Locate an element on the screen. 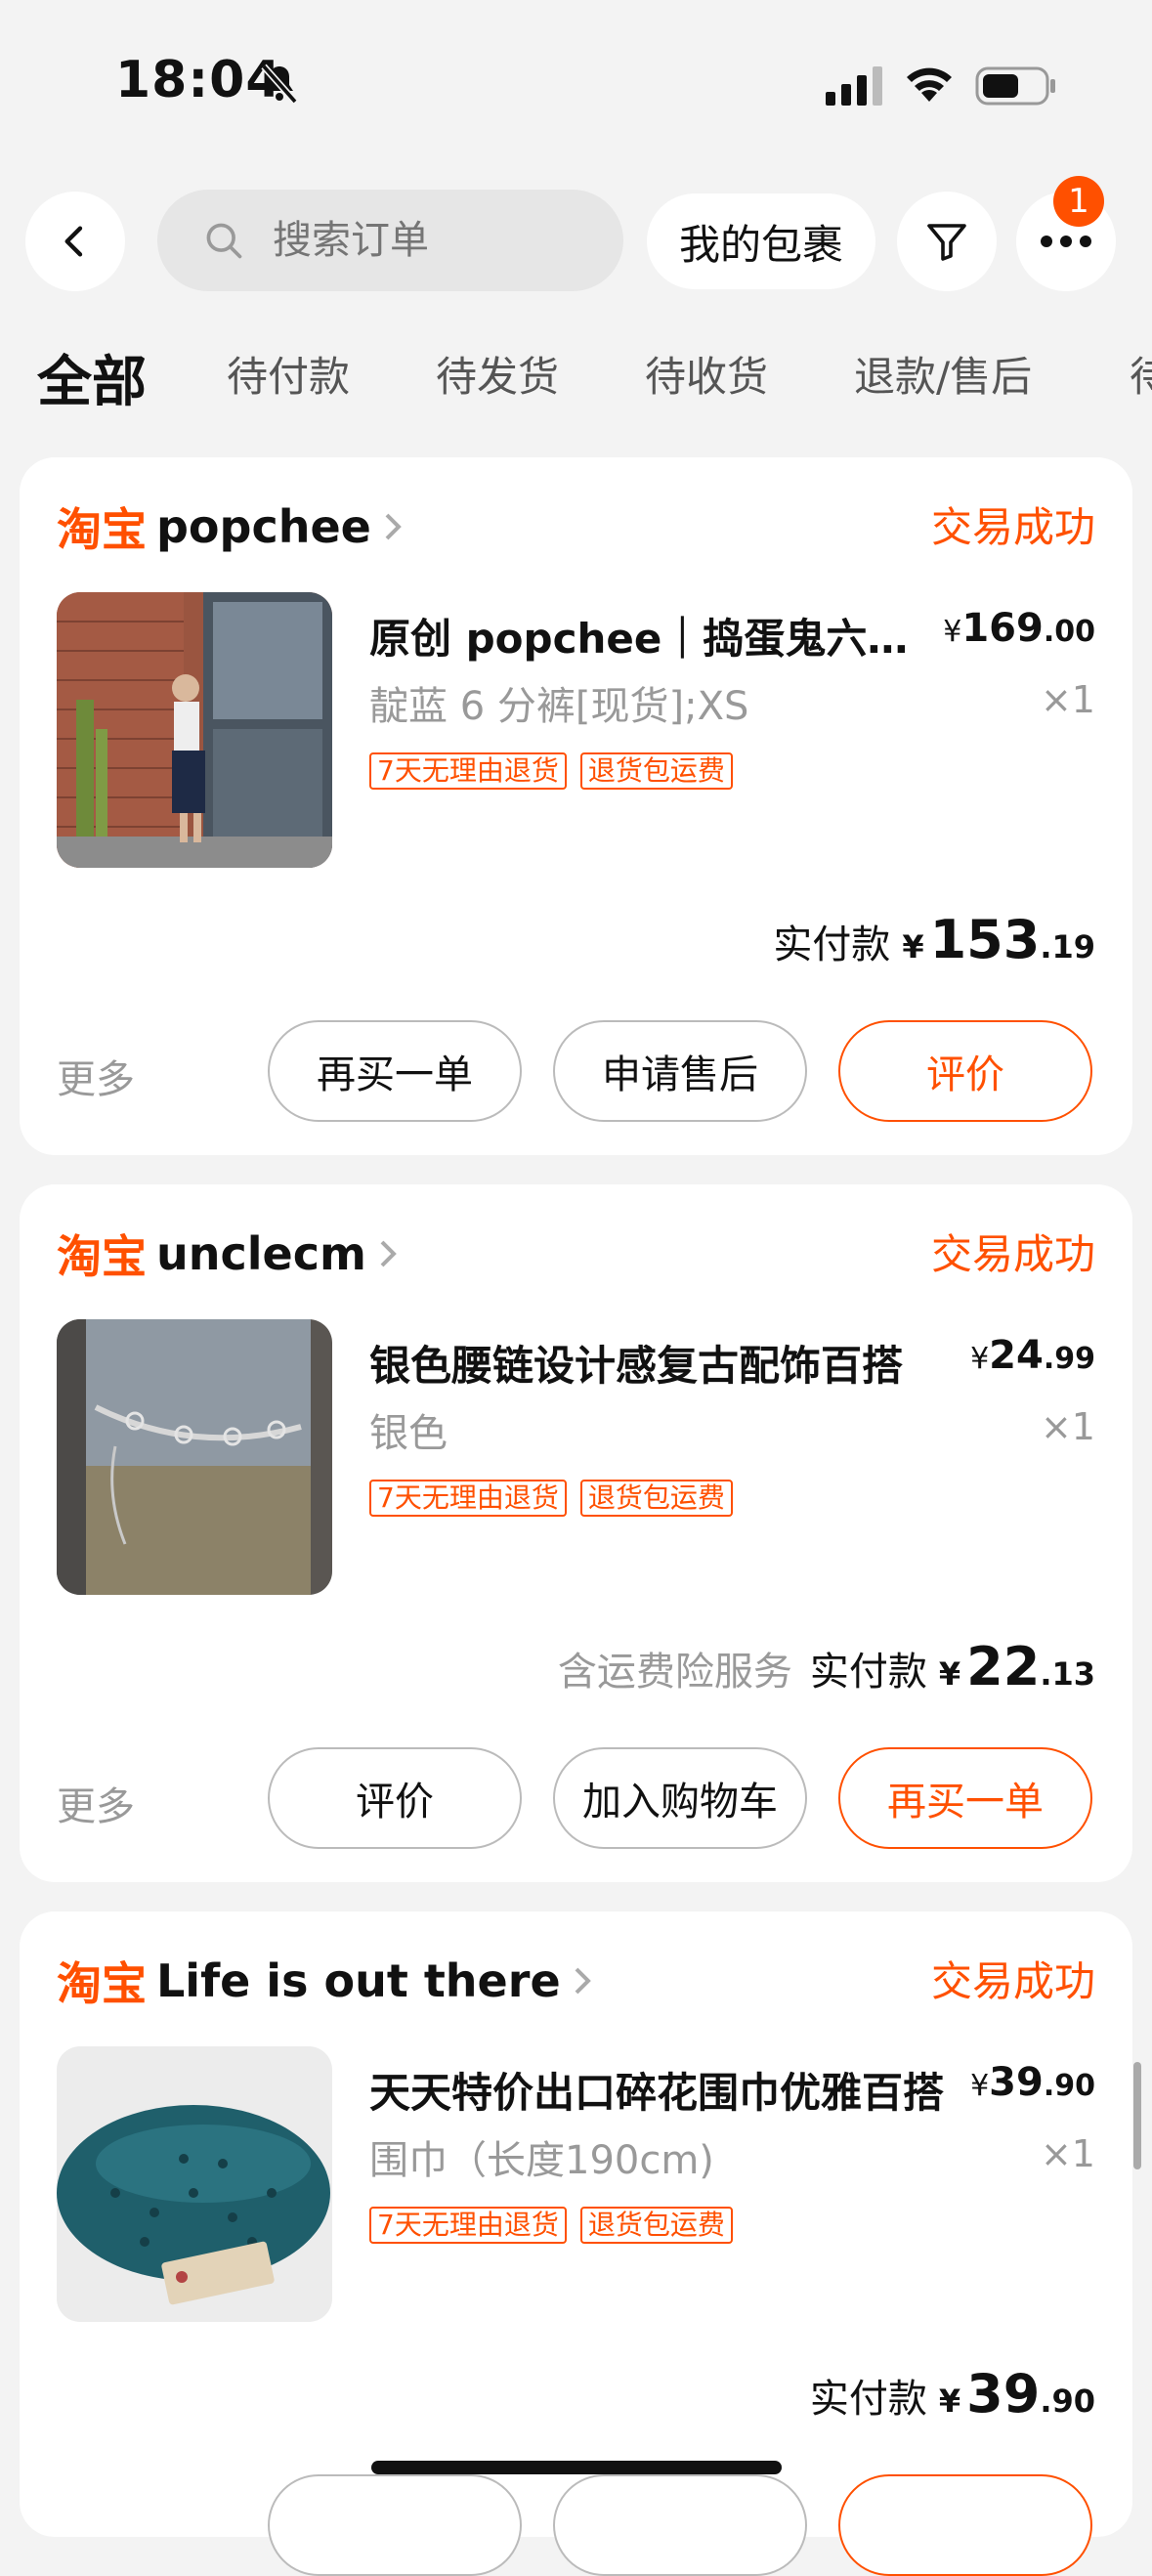 The height and width of the screenshot is (2576, 1152). filter-icon is located at coordinates (946, 243).